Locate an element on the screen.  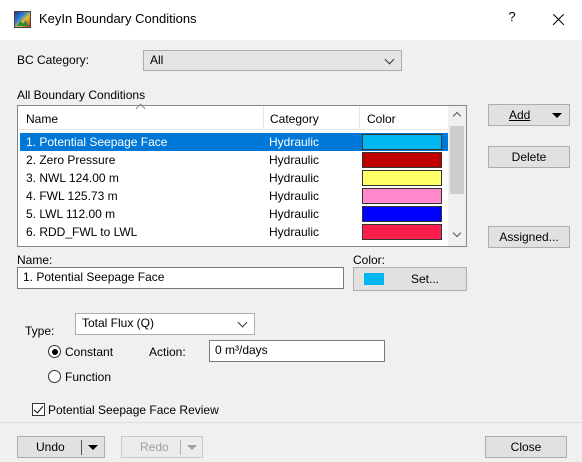
row-name: 1. Potential Seepage Face is located at coordinates (97, 142).